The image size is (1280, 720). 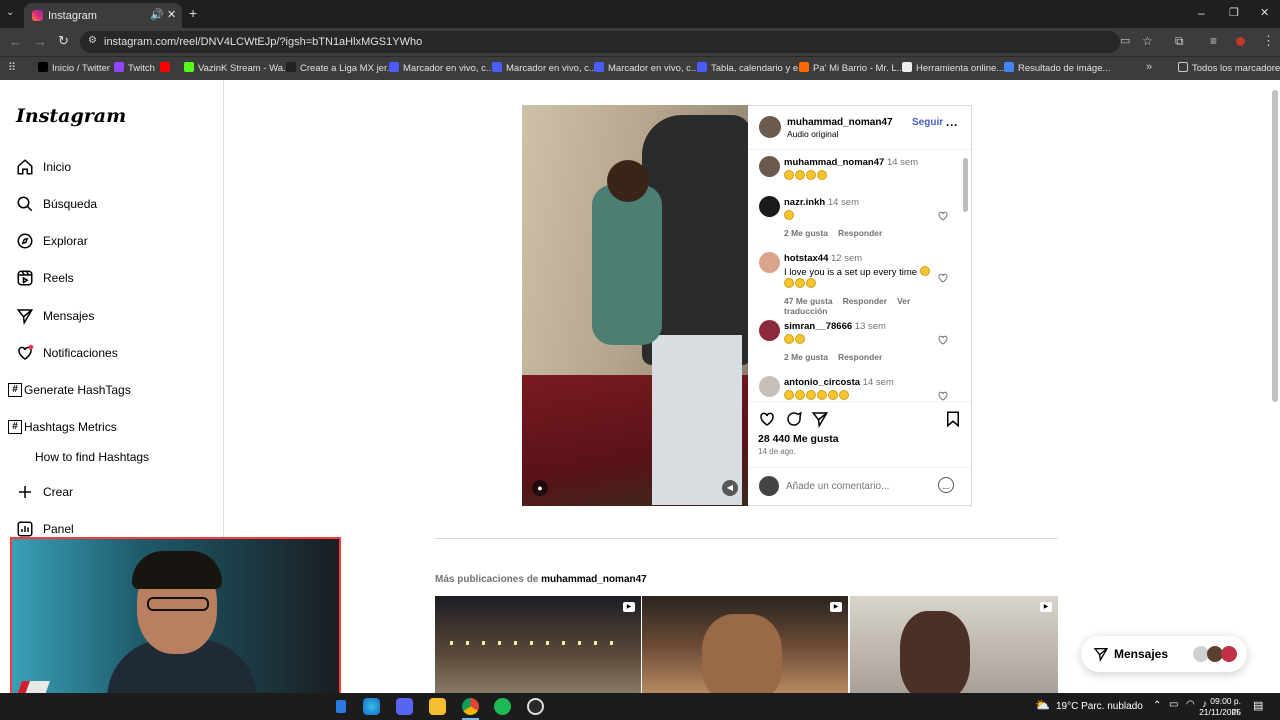 What do you see at coordinates (10, 12) in the screenshot?
I see `tab-list-chevron-icon: ⌄` at bounding box center [10, 12].